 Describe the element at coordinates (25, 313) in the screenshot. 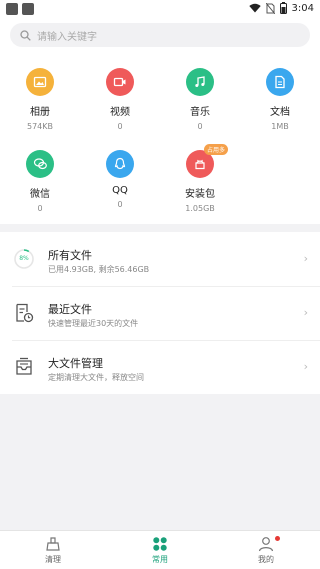

I see `recent-files-icon` at that location.